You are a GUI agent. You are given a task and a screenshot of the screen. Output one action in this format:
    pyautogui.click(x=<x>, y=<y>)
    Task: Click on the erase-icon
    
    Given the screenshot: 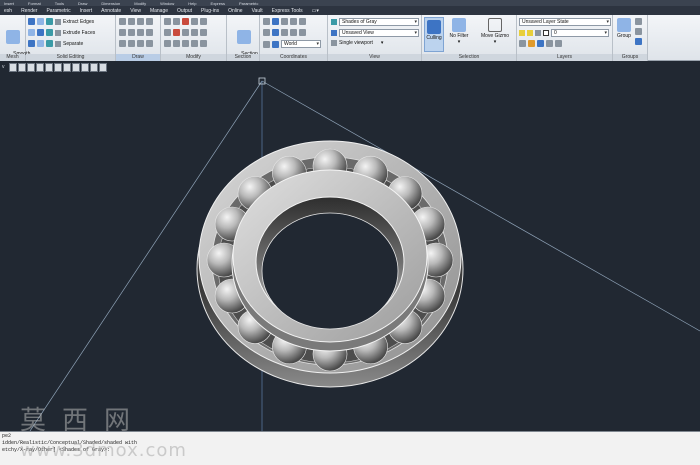 What is the action you would take?
    pyautogui.click(x=185, y=43)
    